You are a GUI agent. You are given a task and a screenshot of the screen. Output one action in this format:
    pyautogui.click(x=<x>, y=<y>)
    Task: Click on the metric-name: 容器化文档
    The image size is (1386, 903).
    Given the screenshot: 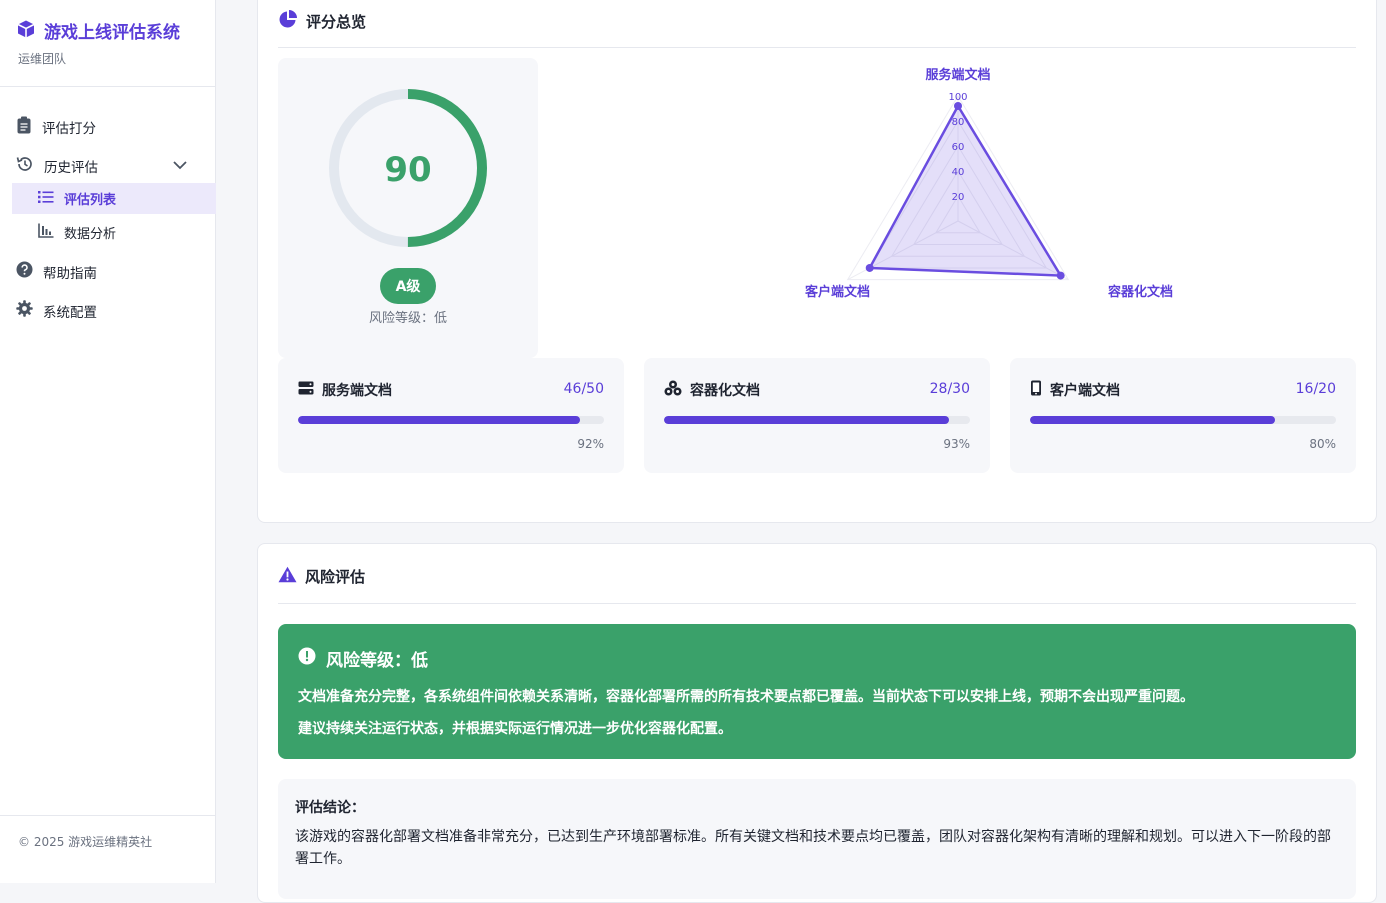 What is the action you would take?
    pyautogui.click(x=725, y=391)
    